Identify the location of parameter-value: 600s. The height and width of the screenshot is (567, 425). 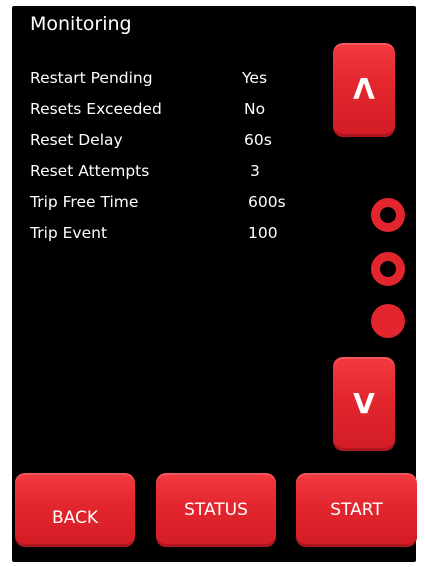
(267, 202).